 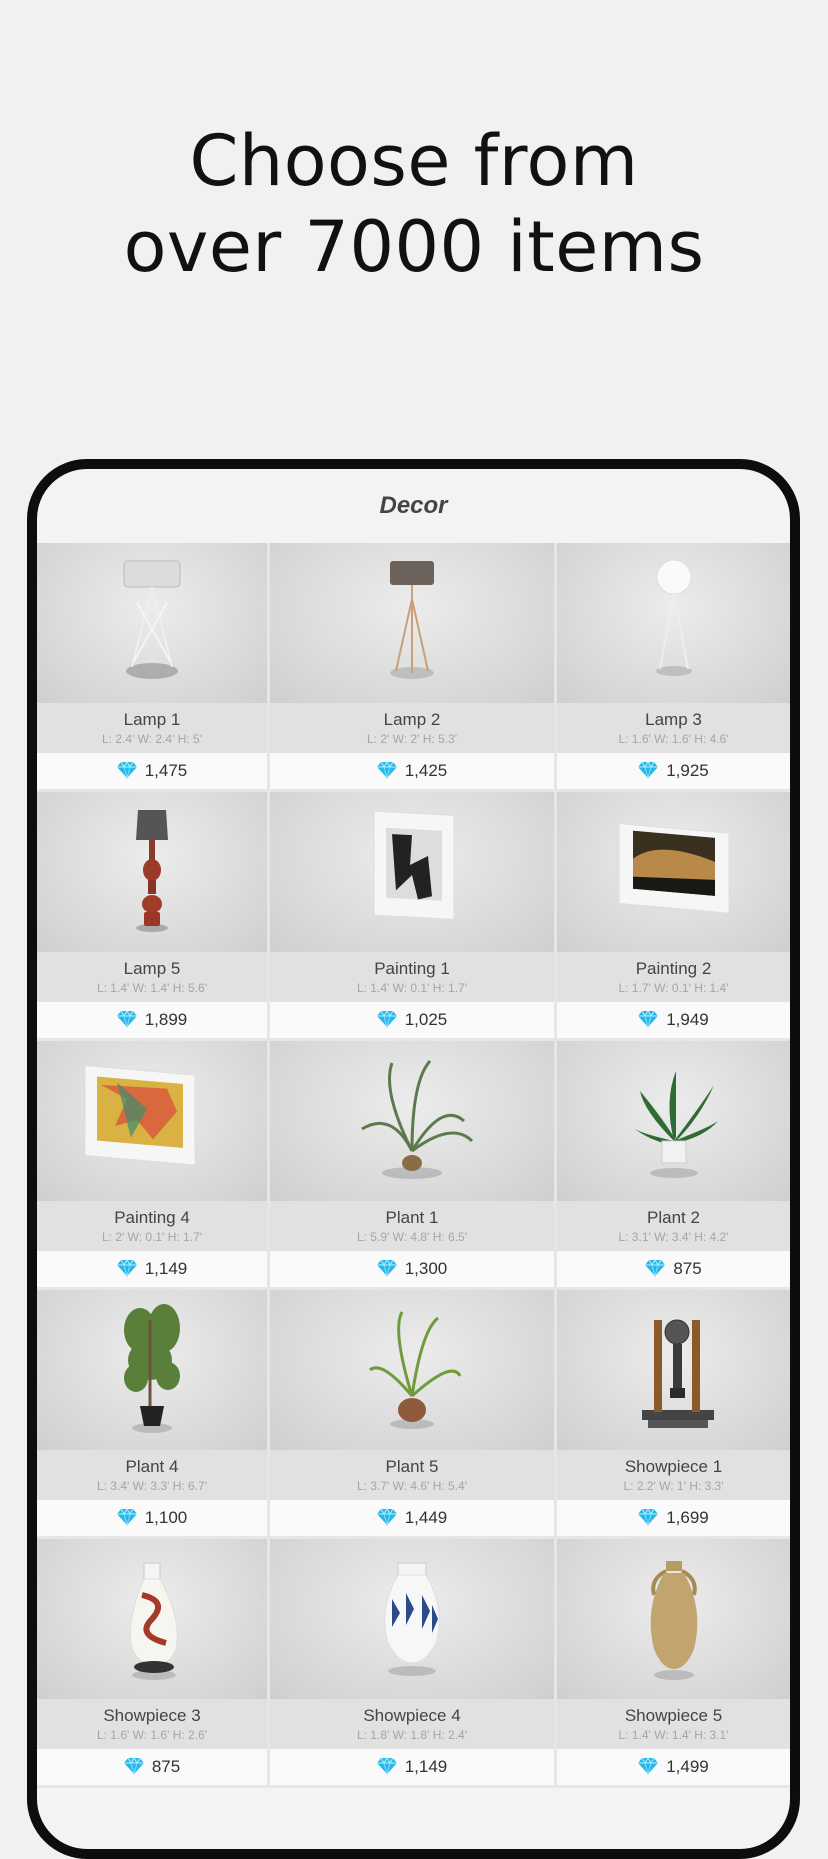 I want to click on item-info: Showpiece 4 L: 1.8' W: 1.8' H: 2.4', so click(x=412, y=1724).